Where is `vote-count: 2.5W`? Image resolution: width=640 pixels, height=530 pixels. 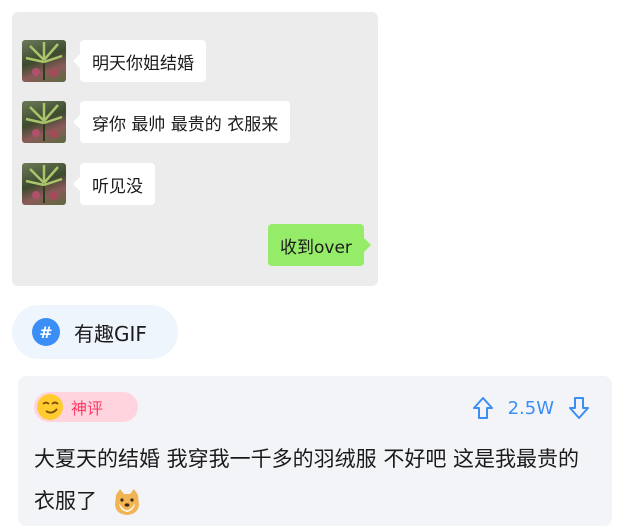
vote-count: 2.5W is located at coordinates (530, 408).